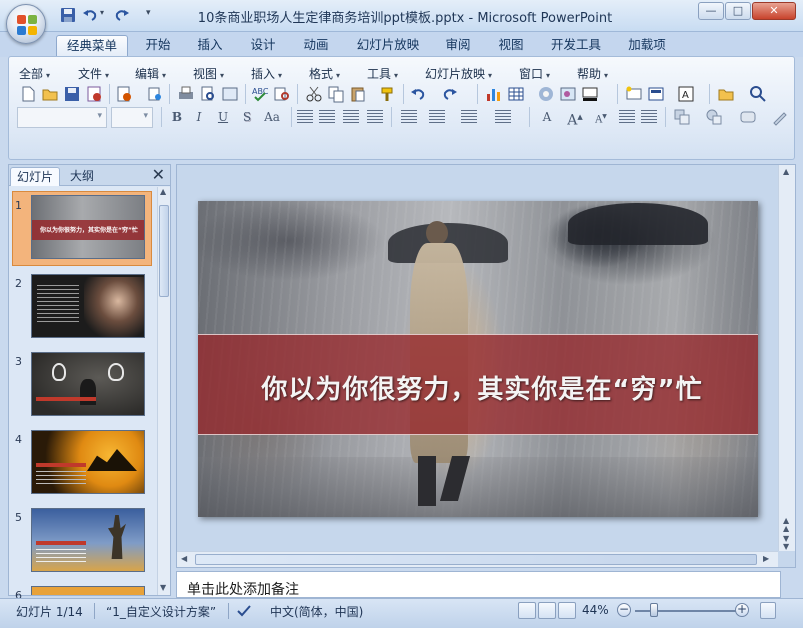 Image resolution: width=803 pixels, height=628 pixels. What do you see at coordinates (458, 73) in the screenshot?
I see `menu-slideshow: 幻灯片放映 ▾` at bounding box center [458, 73].